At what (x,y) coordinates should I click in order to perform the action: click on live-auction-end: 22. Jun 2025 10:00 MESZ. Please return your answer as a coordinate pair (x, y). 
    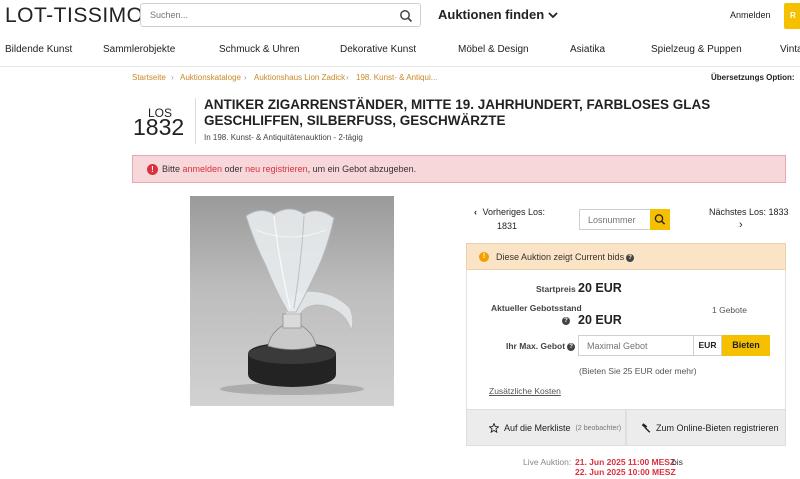
    Looking at the image, I should click on (625, 472).